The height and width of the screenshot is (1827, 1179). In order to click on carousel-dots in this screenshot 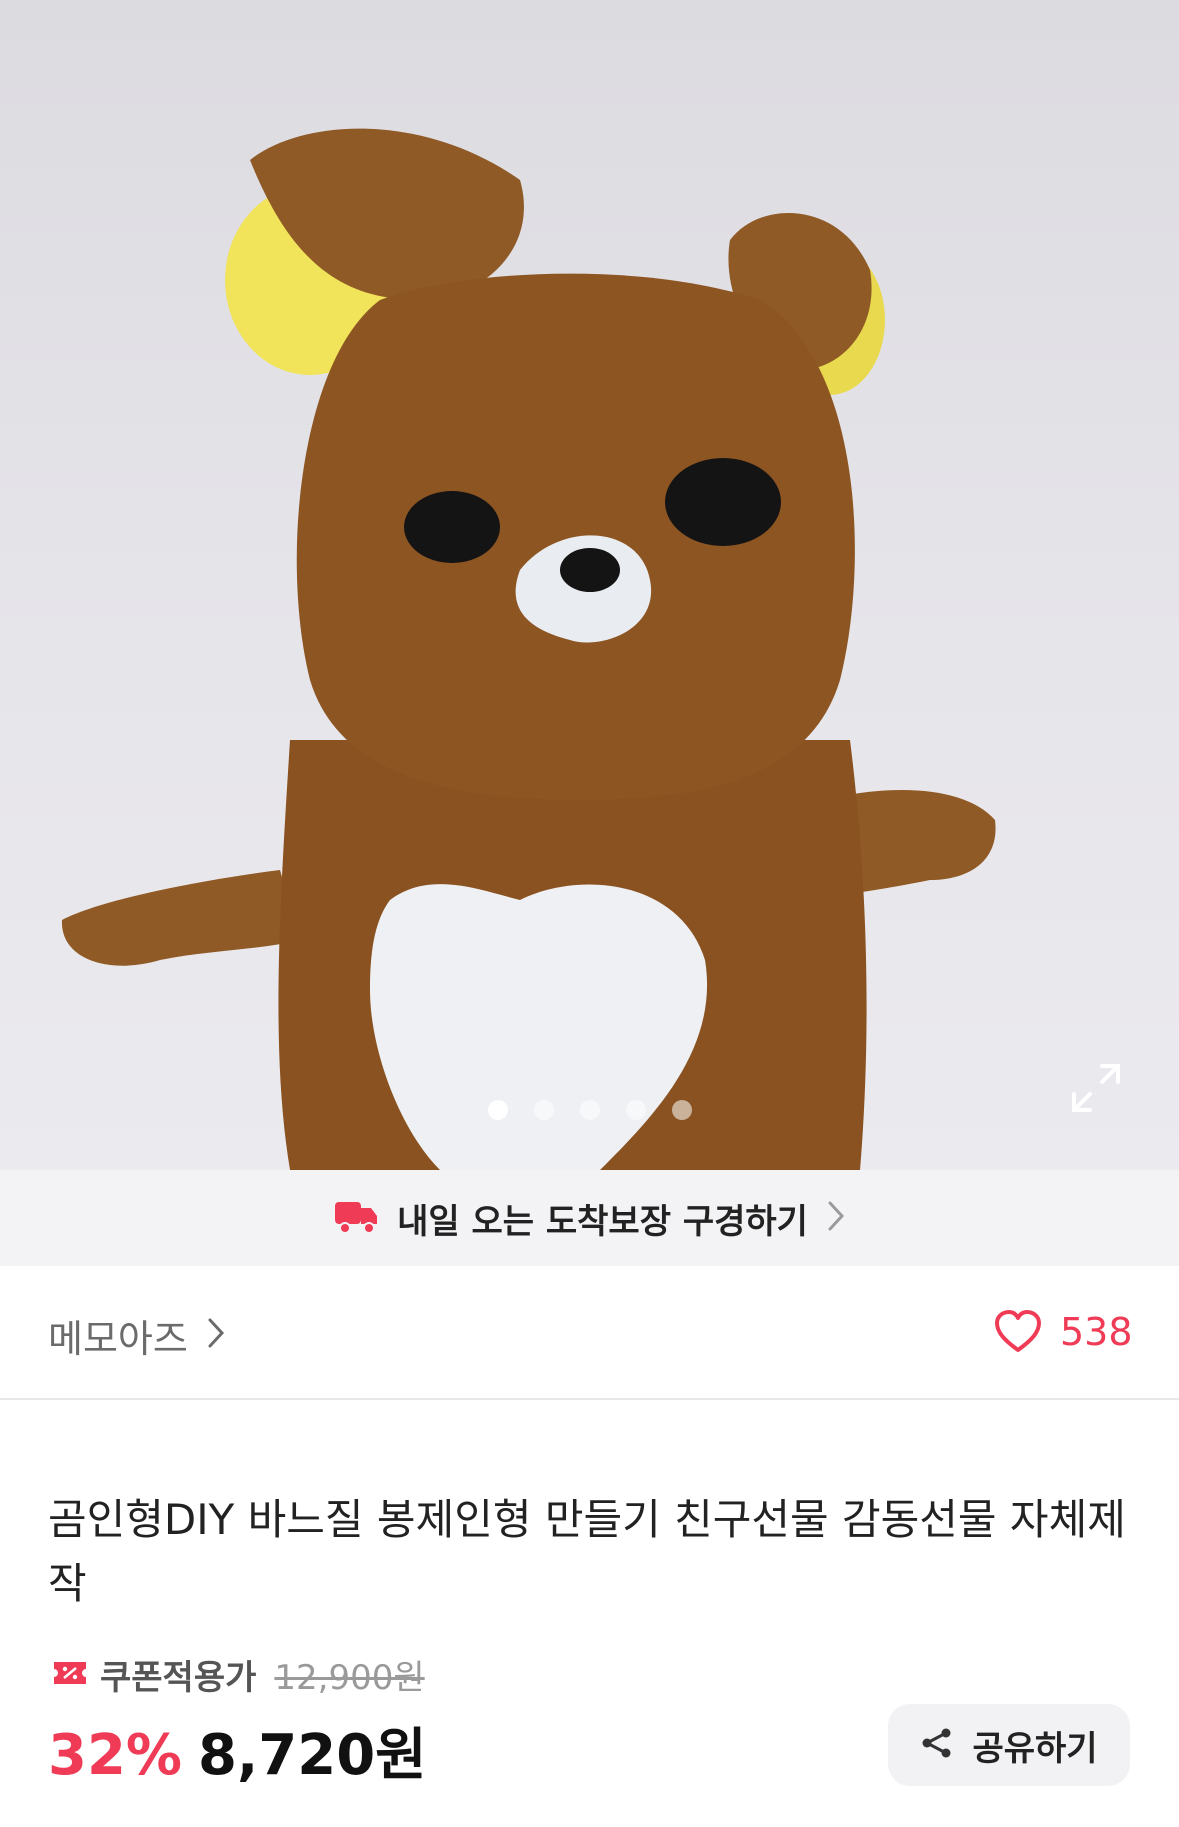, I will do `click(589, 1110)`.